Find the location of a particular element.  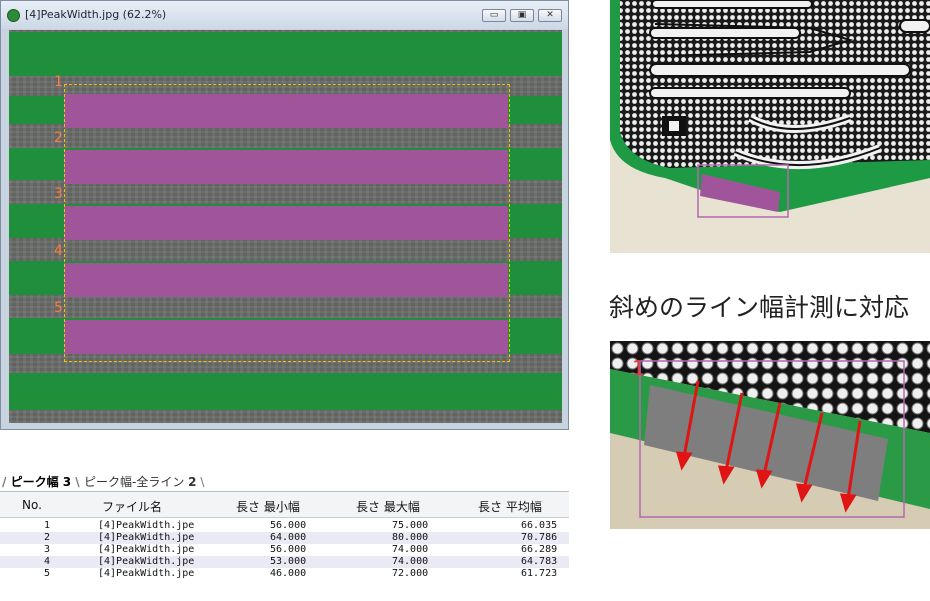

line-number-5: 5 is located at coordinates (58, 308).